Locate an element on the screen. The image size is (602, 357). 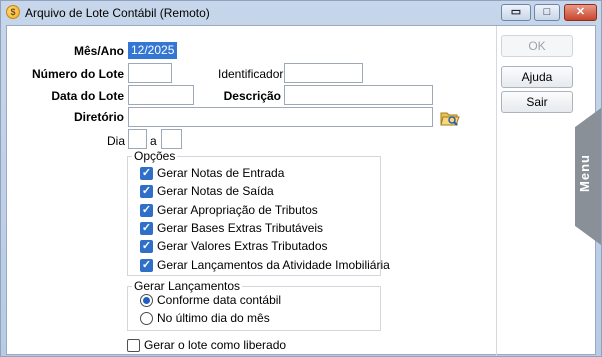
folder-open-icon is located at coordinates (450, 118).